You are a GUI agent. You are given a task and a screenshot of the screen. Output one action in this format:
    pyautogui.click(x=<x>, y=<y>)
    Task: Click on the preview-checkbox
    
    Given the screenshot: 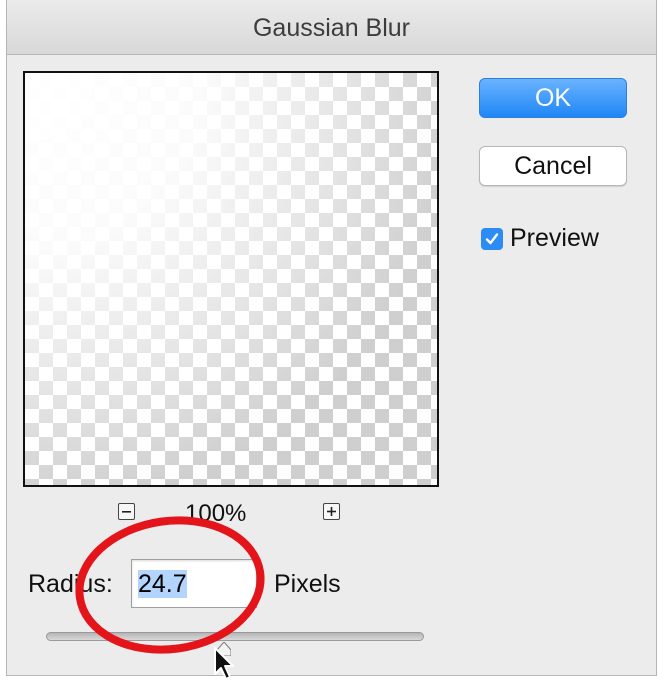 What is the action you would take?
    pyautogui.click(x=492, y=238)
    